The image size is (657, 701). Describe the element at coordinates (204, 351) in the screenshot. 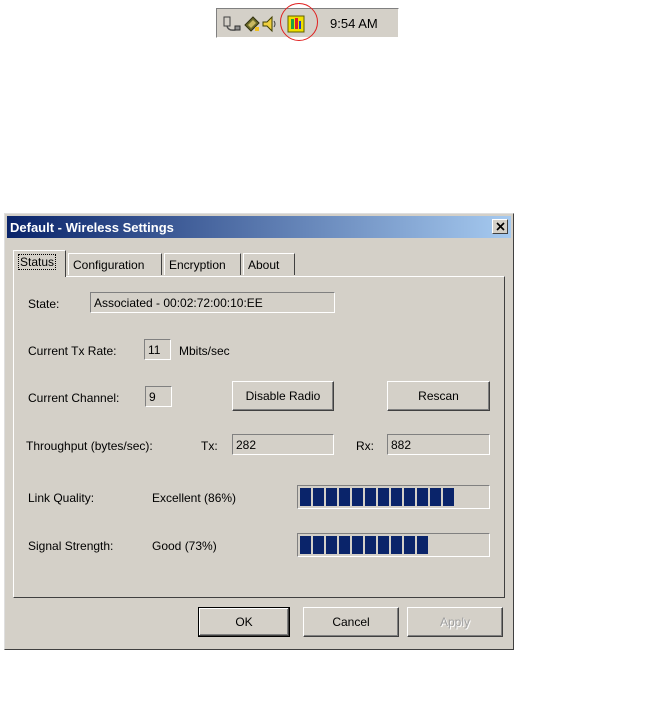

I see `tx-rate-unit: Mbits/sec` at that location.